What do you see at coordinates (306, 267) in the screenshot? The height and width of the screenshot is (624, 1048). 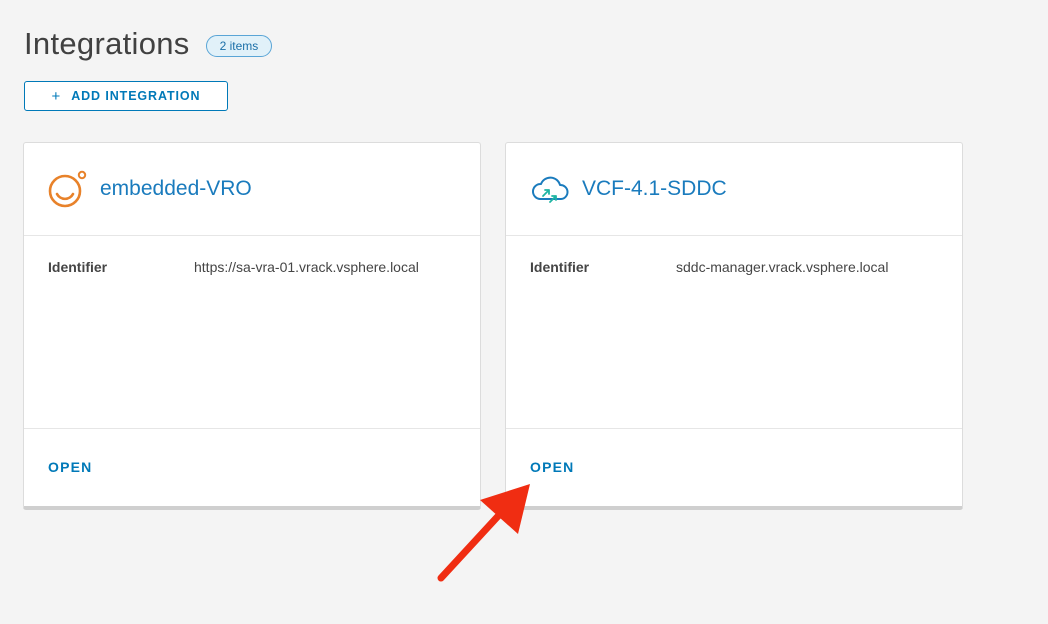 I see `identifier-value: https://sa-vra-01.vrack.vsphere.local` at bounding box center [306, 267].